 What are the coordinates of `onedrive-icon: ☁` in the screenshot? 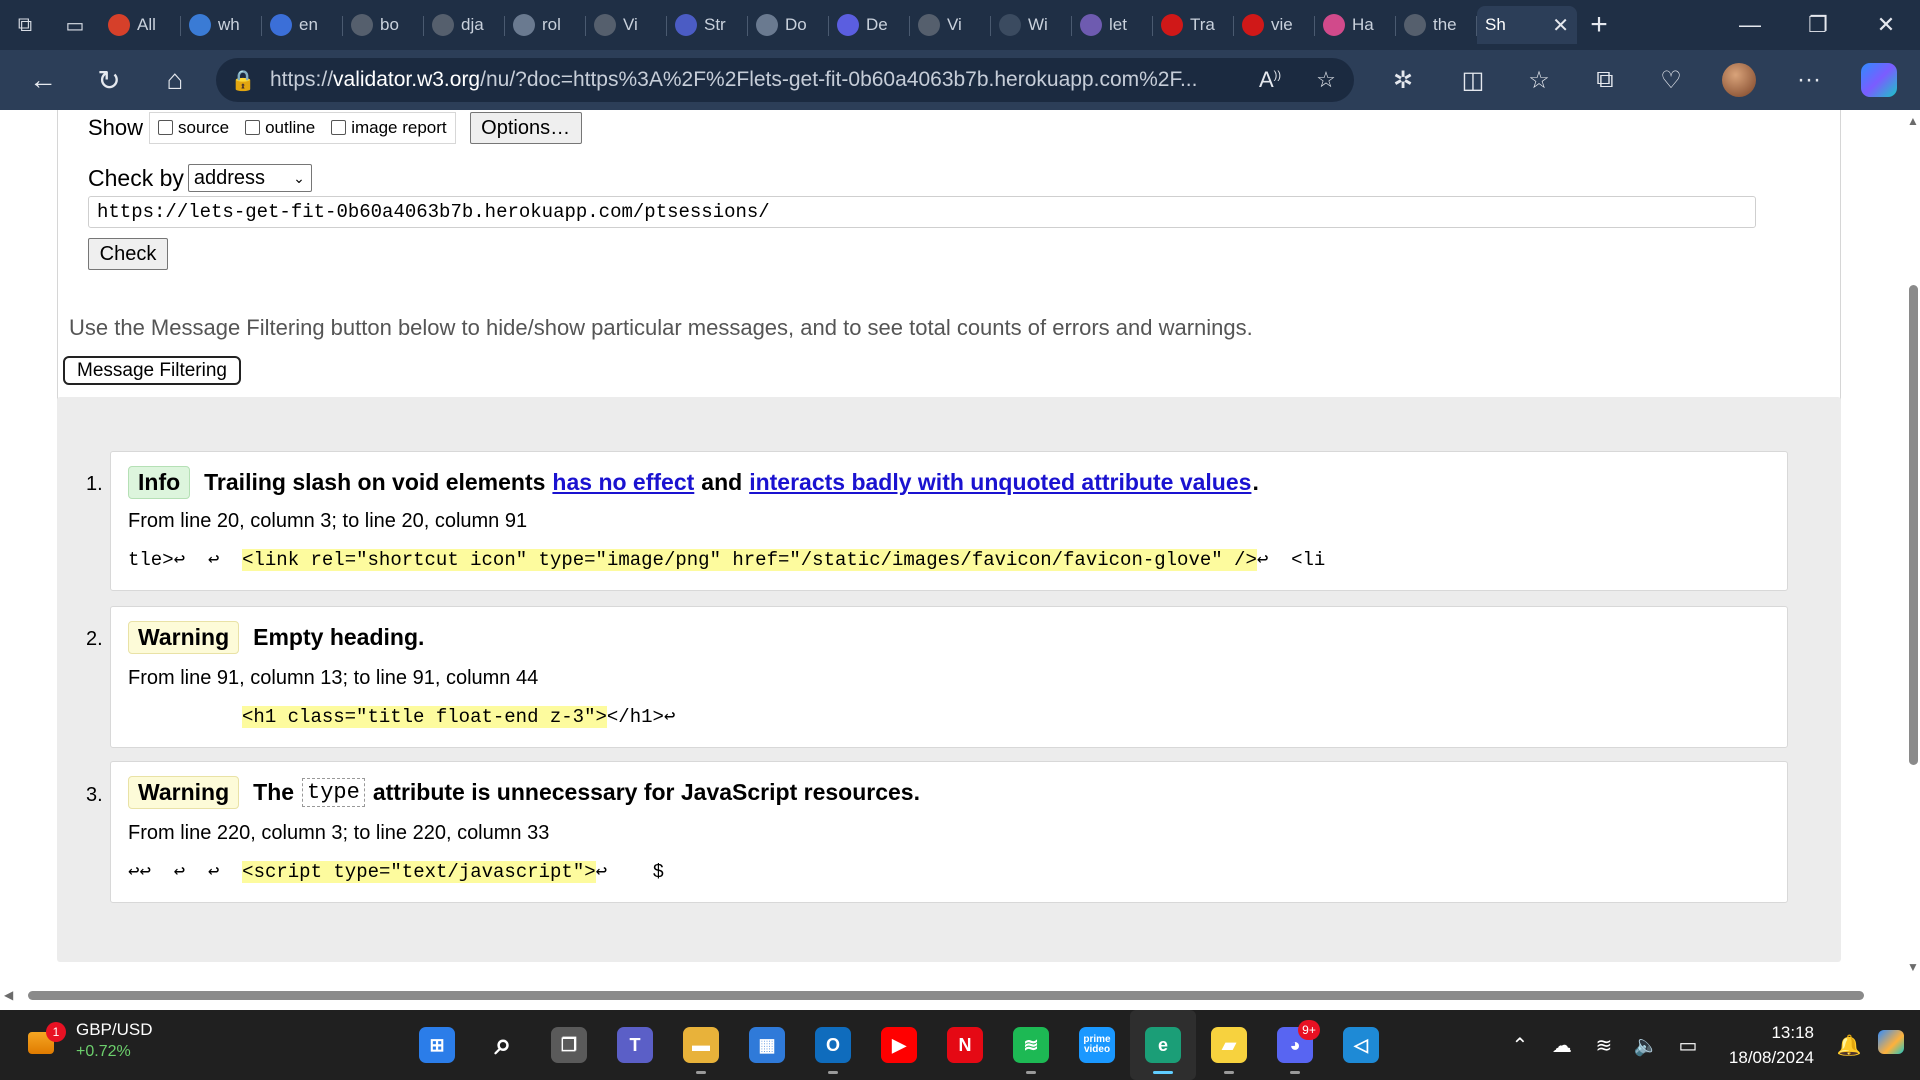 It's located at (1562, 1045).